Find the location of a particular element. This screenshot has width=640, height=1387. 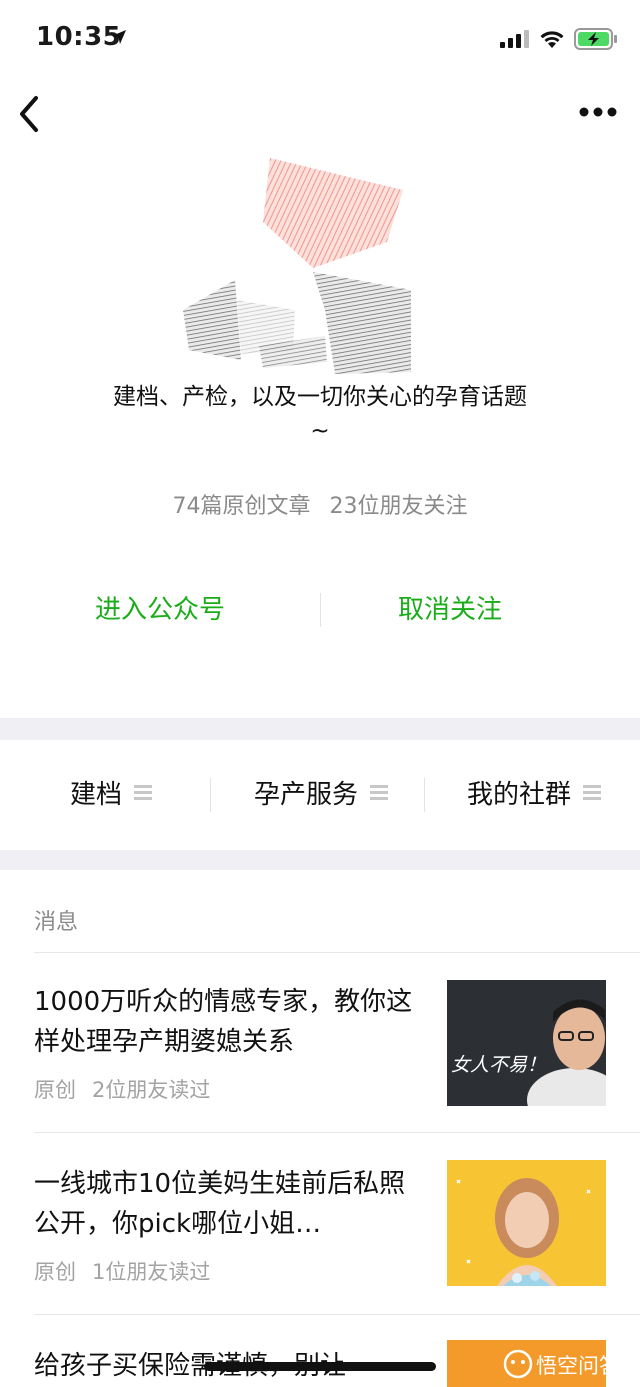

description-tilde: ~ is located at coordinates (320, 431).